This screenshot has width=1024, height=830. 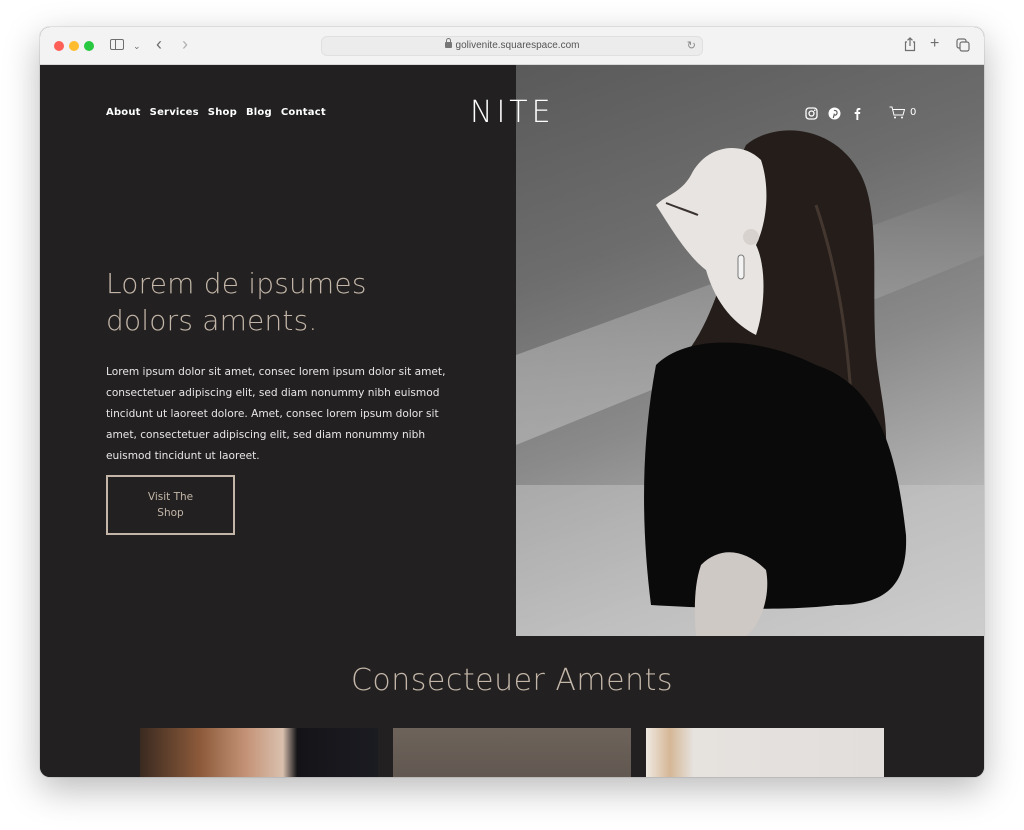 I want to click on url-text: golivenite.squarespace.com, so click(x=517, y=45).